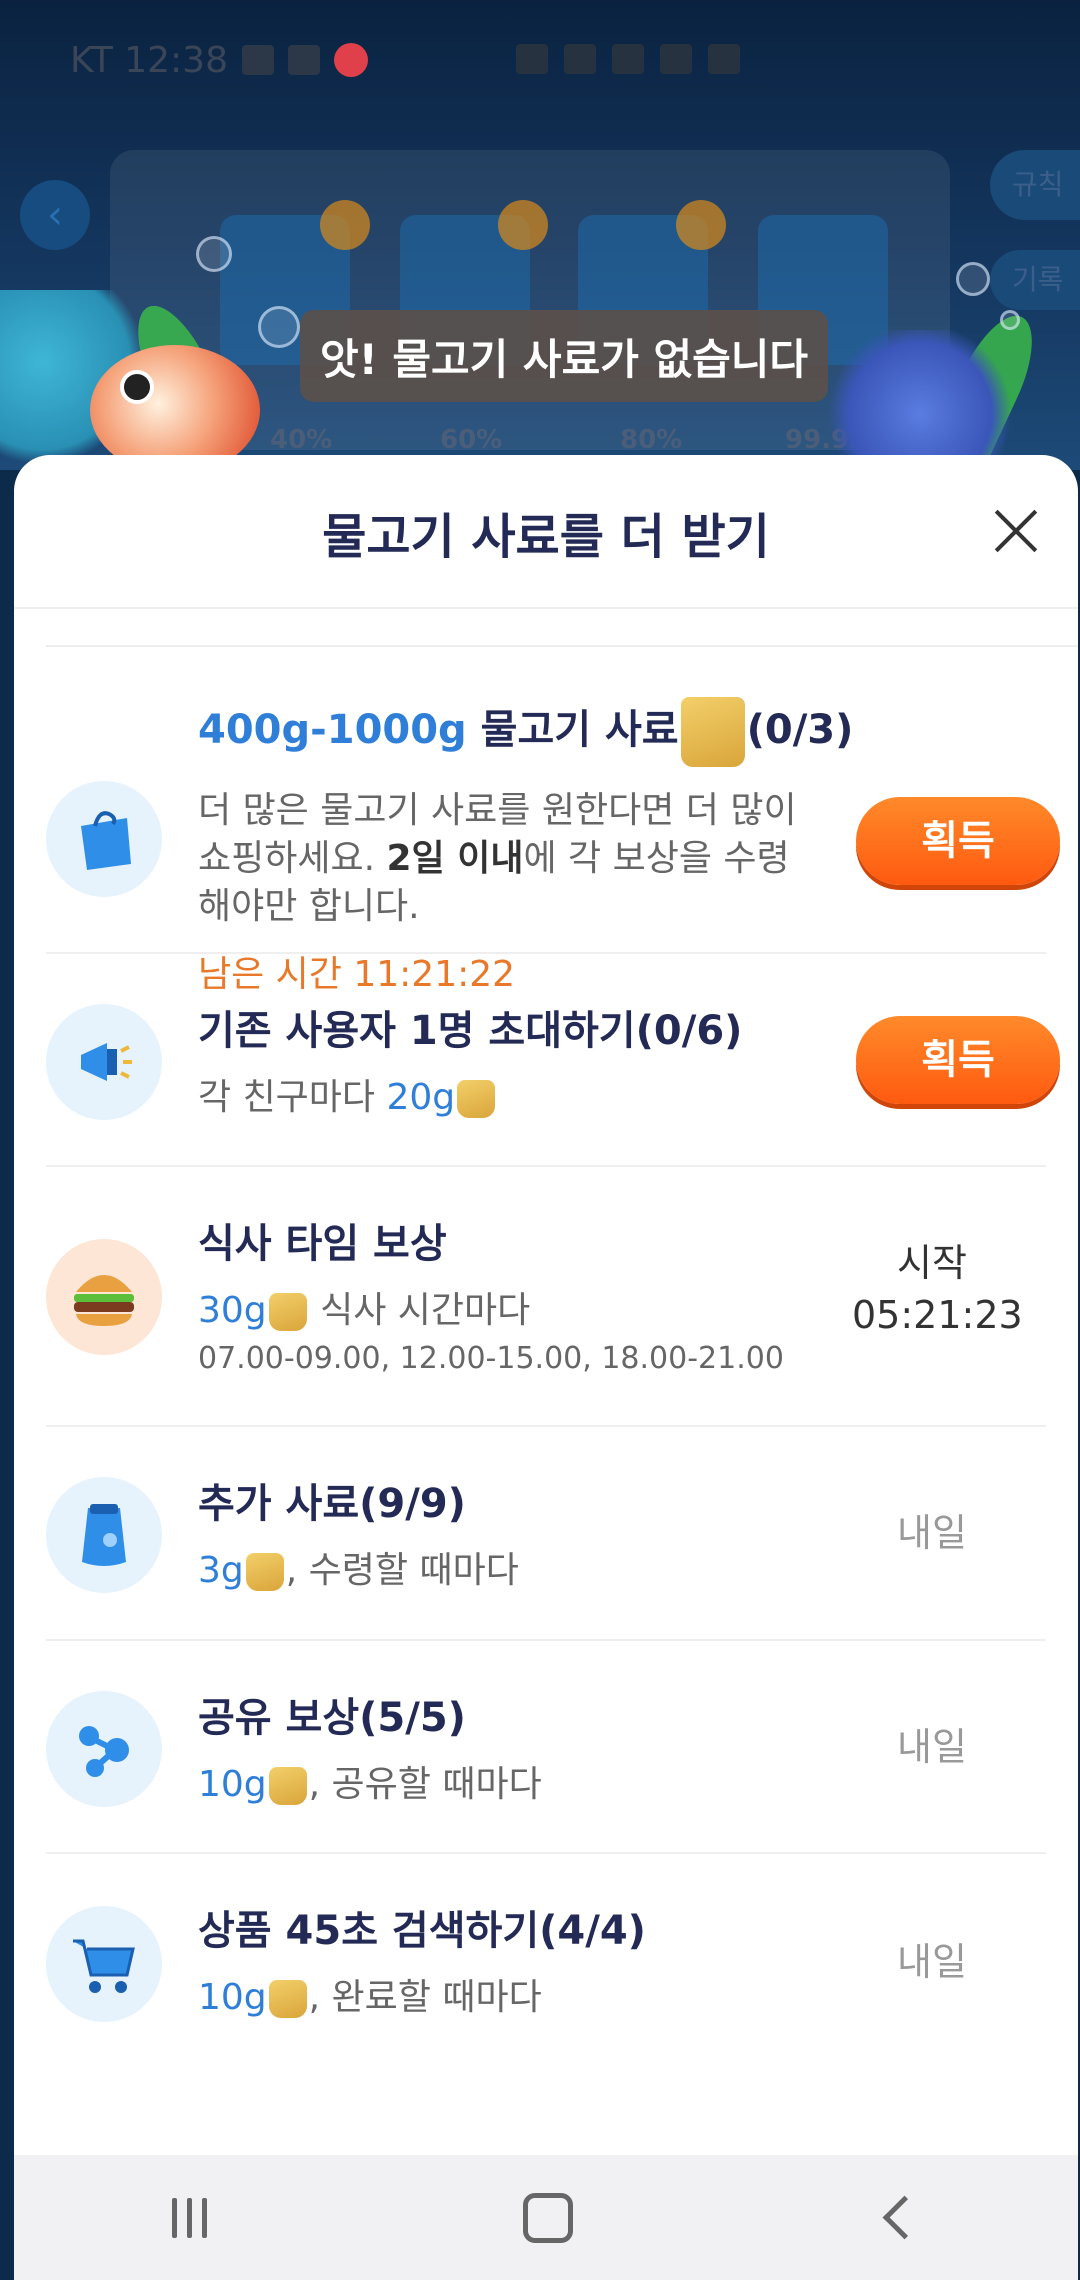  What do you see at coordinates (332, 1504) in the screenshot?
I see `task-title: 추가 사료(9/9)` at bounding box center [332, 1504].